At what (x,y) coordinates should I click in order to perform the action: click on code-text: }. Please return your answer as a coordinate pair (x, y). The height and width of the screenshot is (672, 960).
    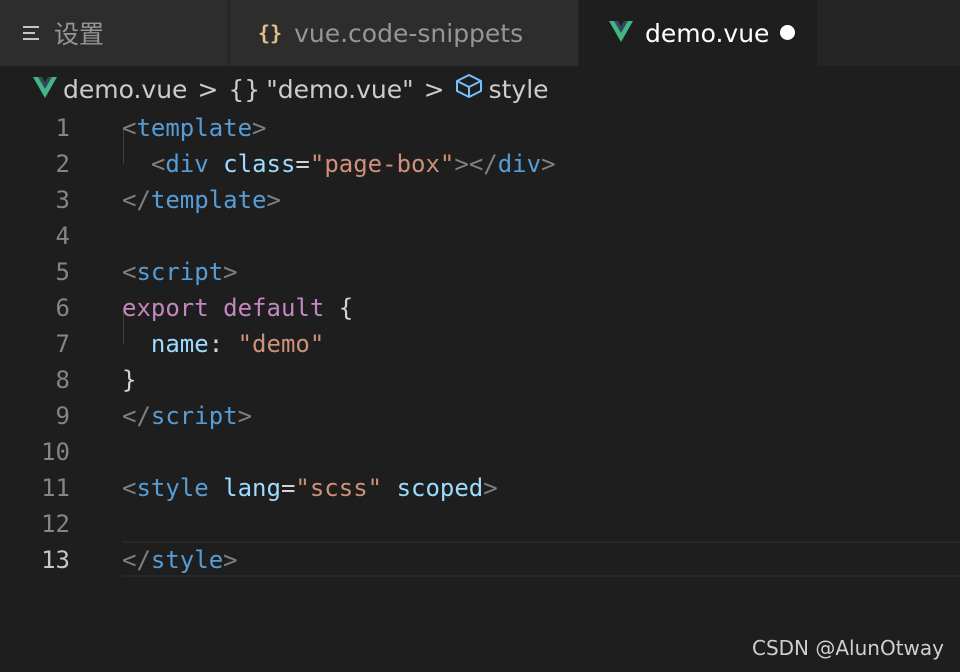
    Looking at the image, I should click on (129, 380).